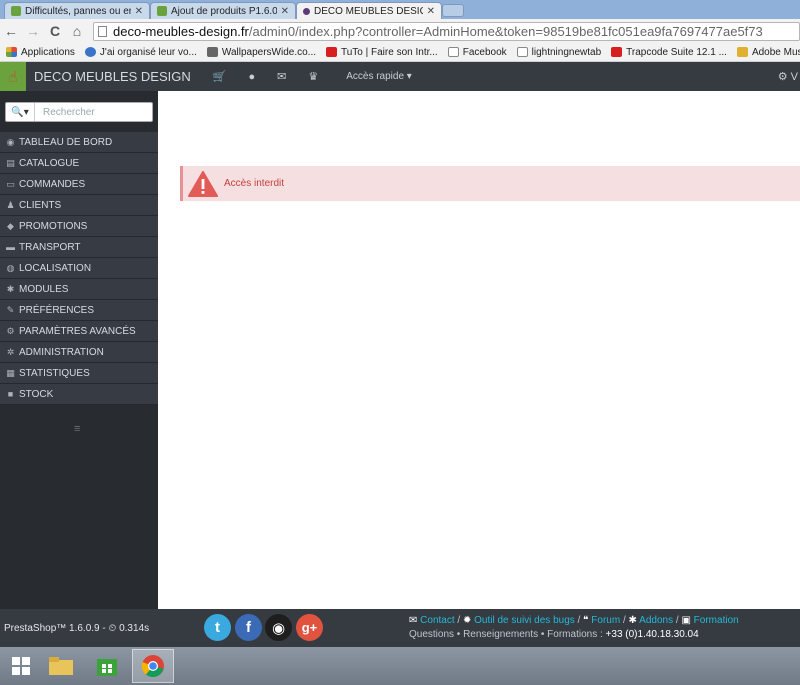  Describe the element at coordinates (79, 226) in the screenshot. I see `sidebar-item-promotions: ◆ PROMOTIONS` at that location.